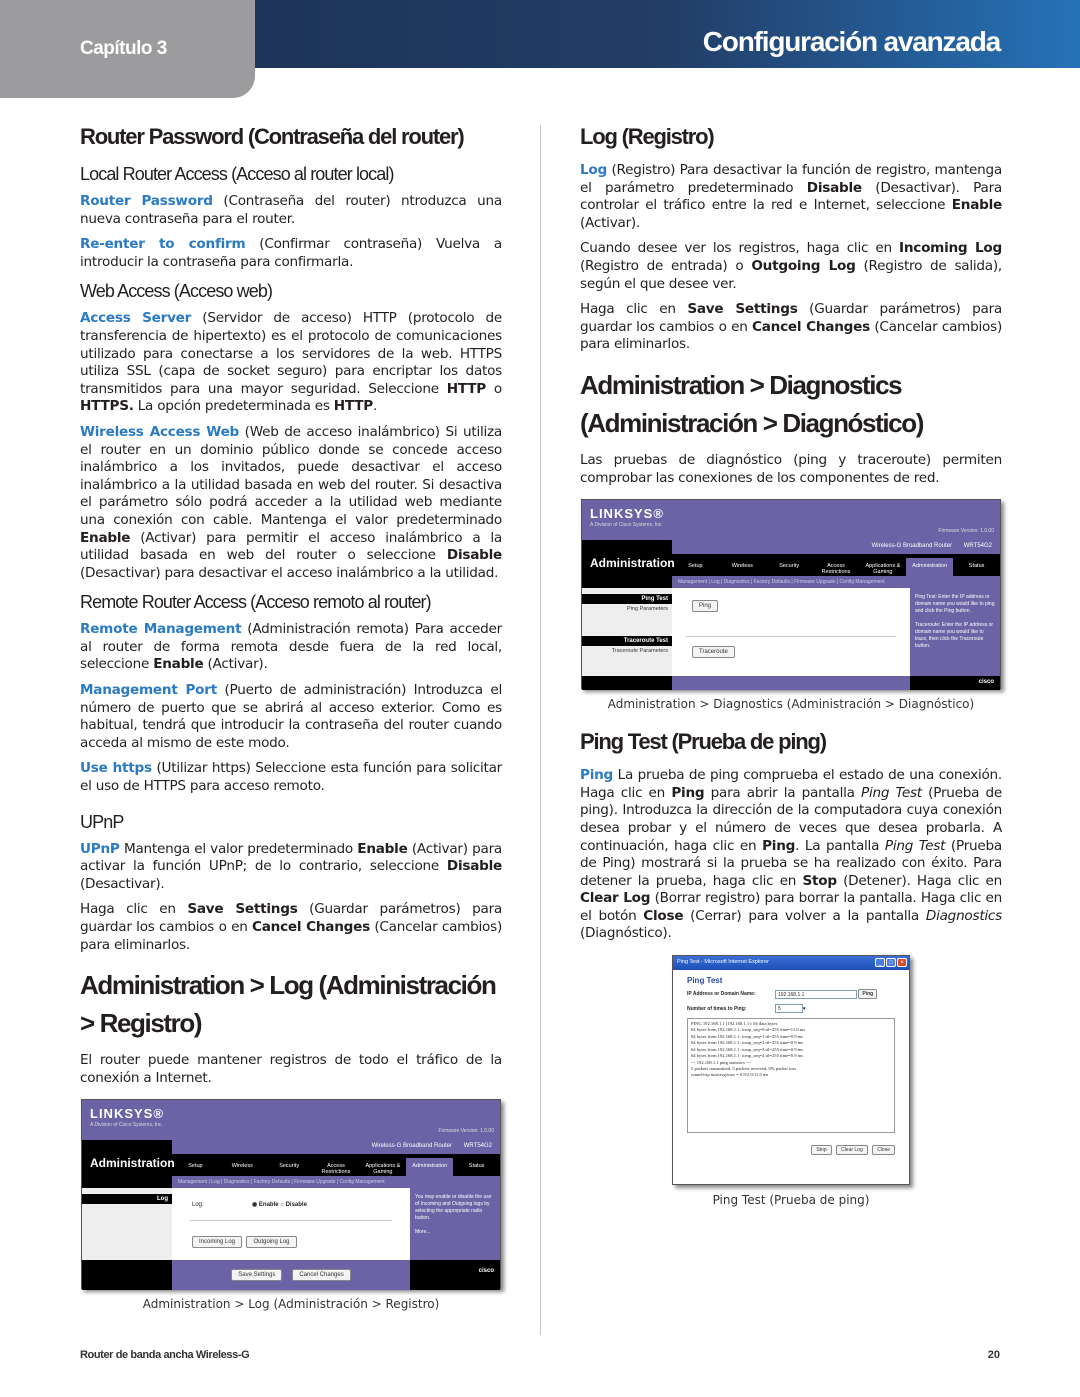 This screenshot has width=1080, height=1397. Describe the element at coordinates (891, 963) in the screenshot. I see `maximize-icon: □` at that location.